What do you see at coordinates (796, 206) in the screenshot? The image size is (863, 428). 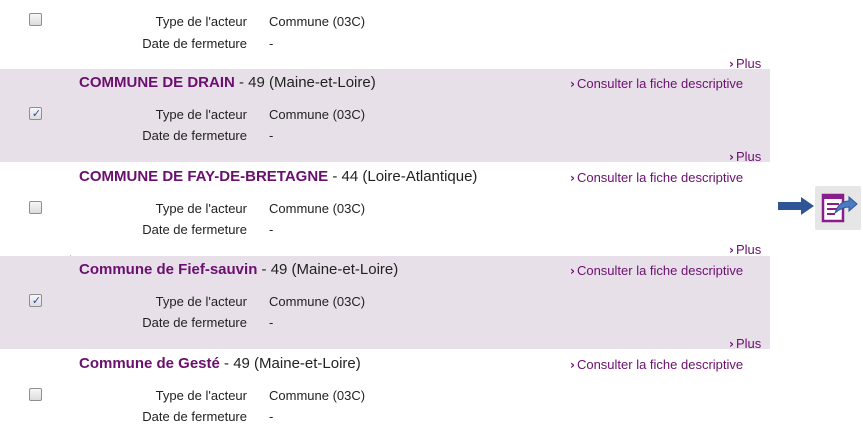 I see `arrow-right-icon` at bounding box center [796, 206].